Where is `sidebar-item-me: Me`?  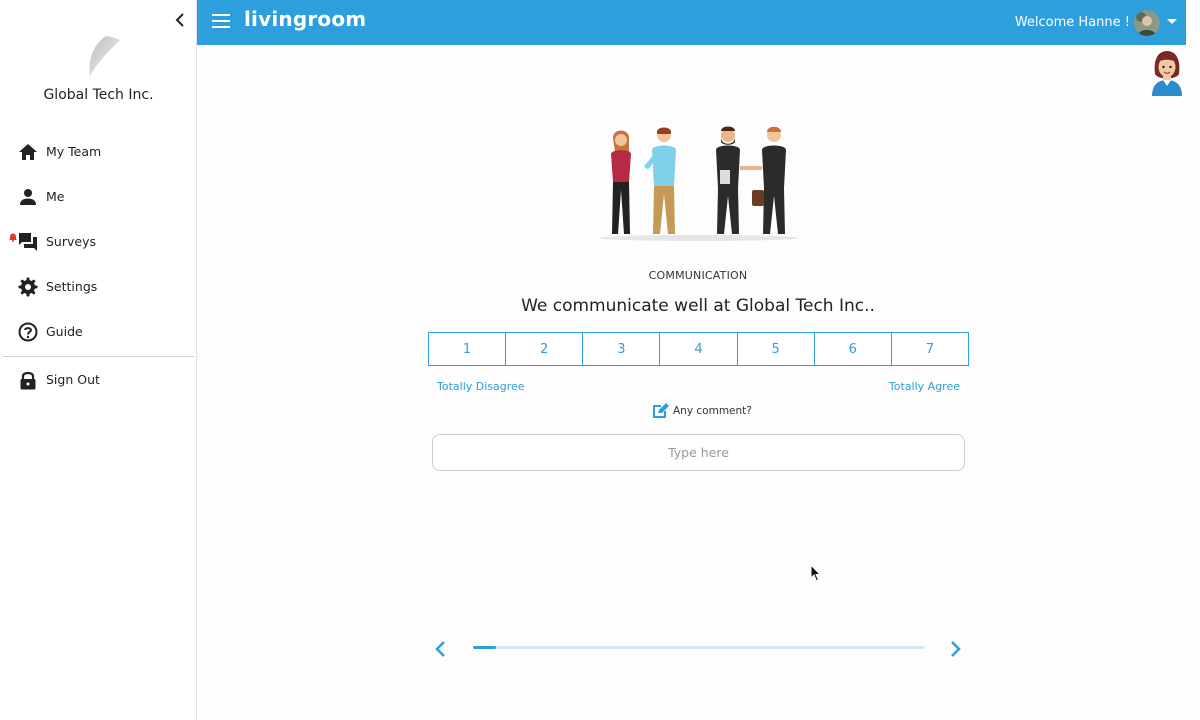
sidebar-item-me: Me is located at coordinates (98, 196).